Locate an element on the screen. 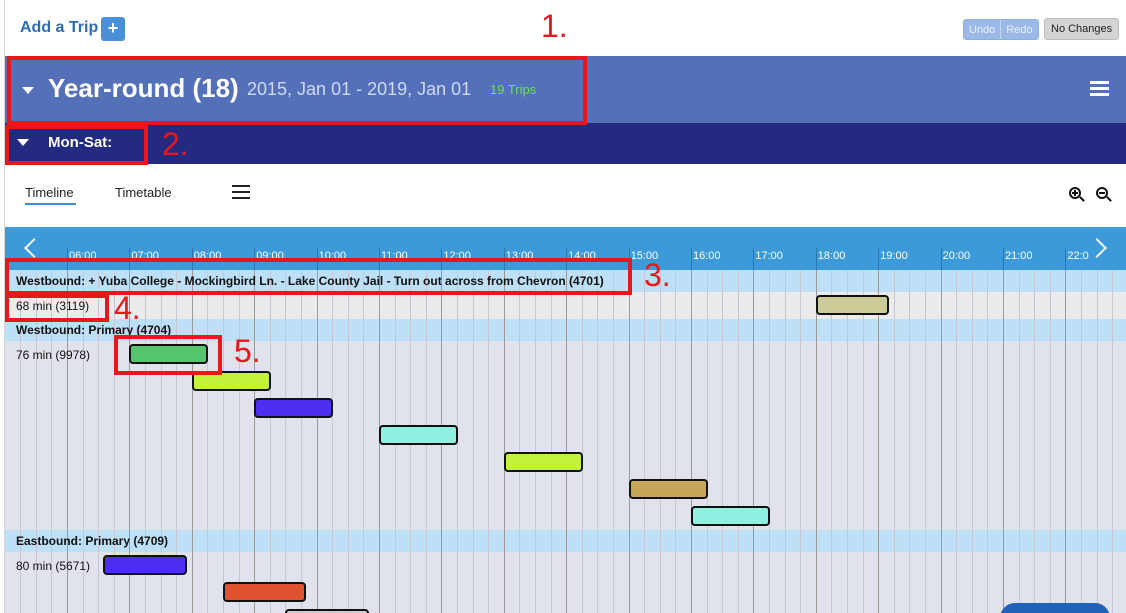  axis-tick-label: 17:00 is located at coordinates (769, 256).